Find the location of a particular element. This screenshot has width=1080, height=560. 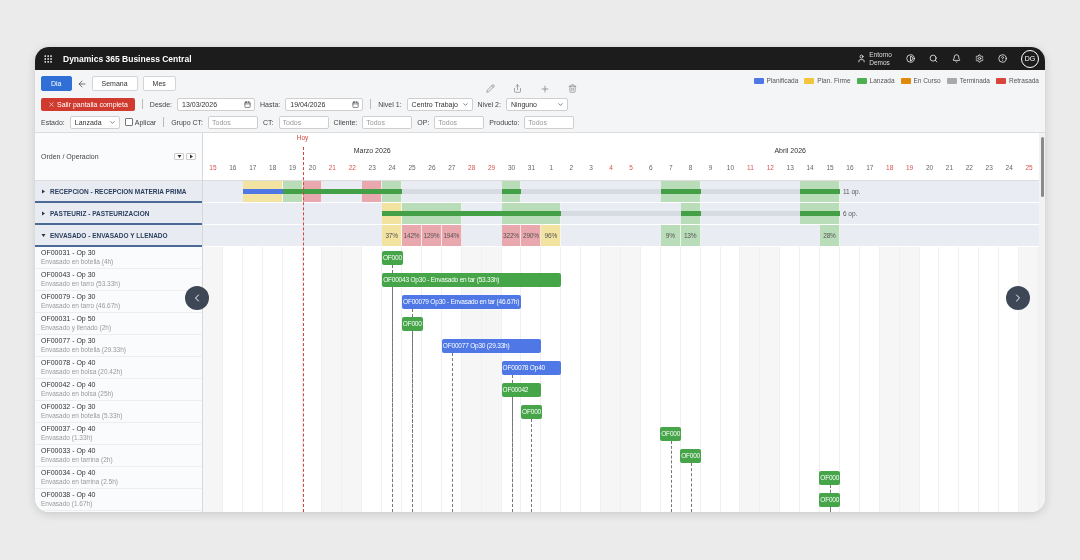

settings-icon is located at coordinates (979, 58).